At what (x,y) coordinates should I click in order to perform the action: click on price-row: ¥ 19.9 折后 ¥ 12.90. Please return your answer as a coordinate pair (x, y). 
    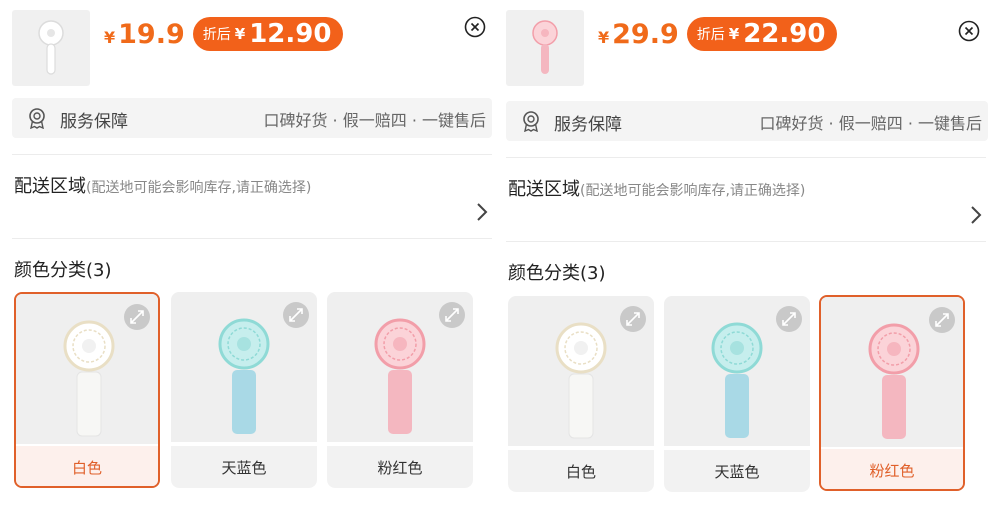
    Looking at the image, I should click on (224, 34).